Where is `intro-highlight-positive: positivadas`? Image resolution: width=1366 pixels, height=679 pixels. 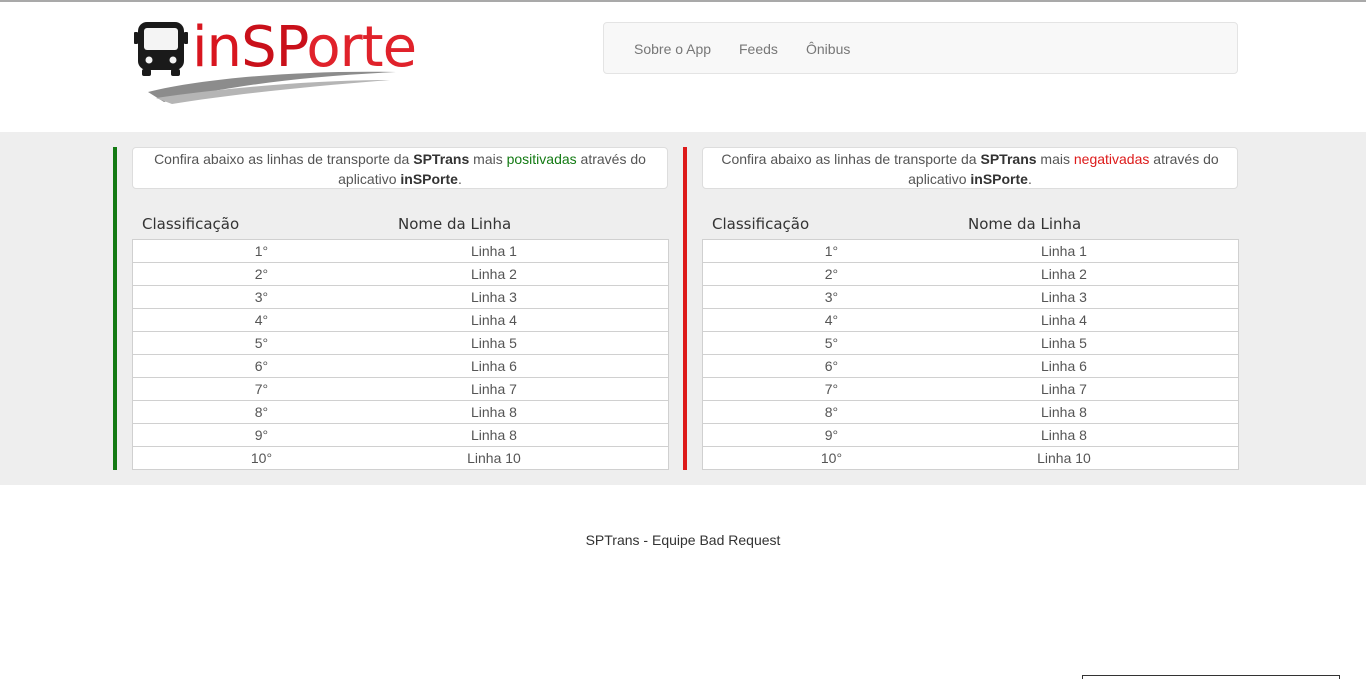 intro-highlight-positive: positivadas is located at coordinates (541, 159).